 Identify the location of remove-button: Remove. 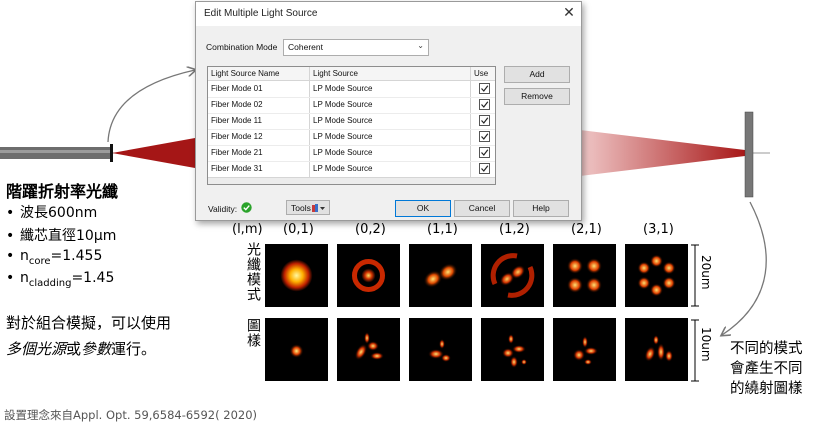
(537, 96).